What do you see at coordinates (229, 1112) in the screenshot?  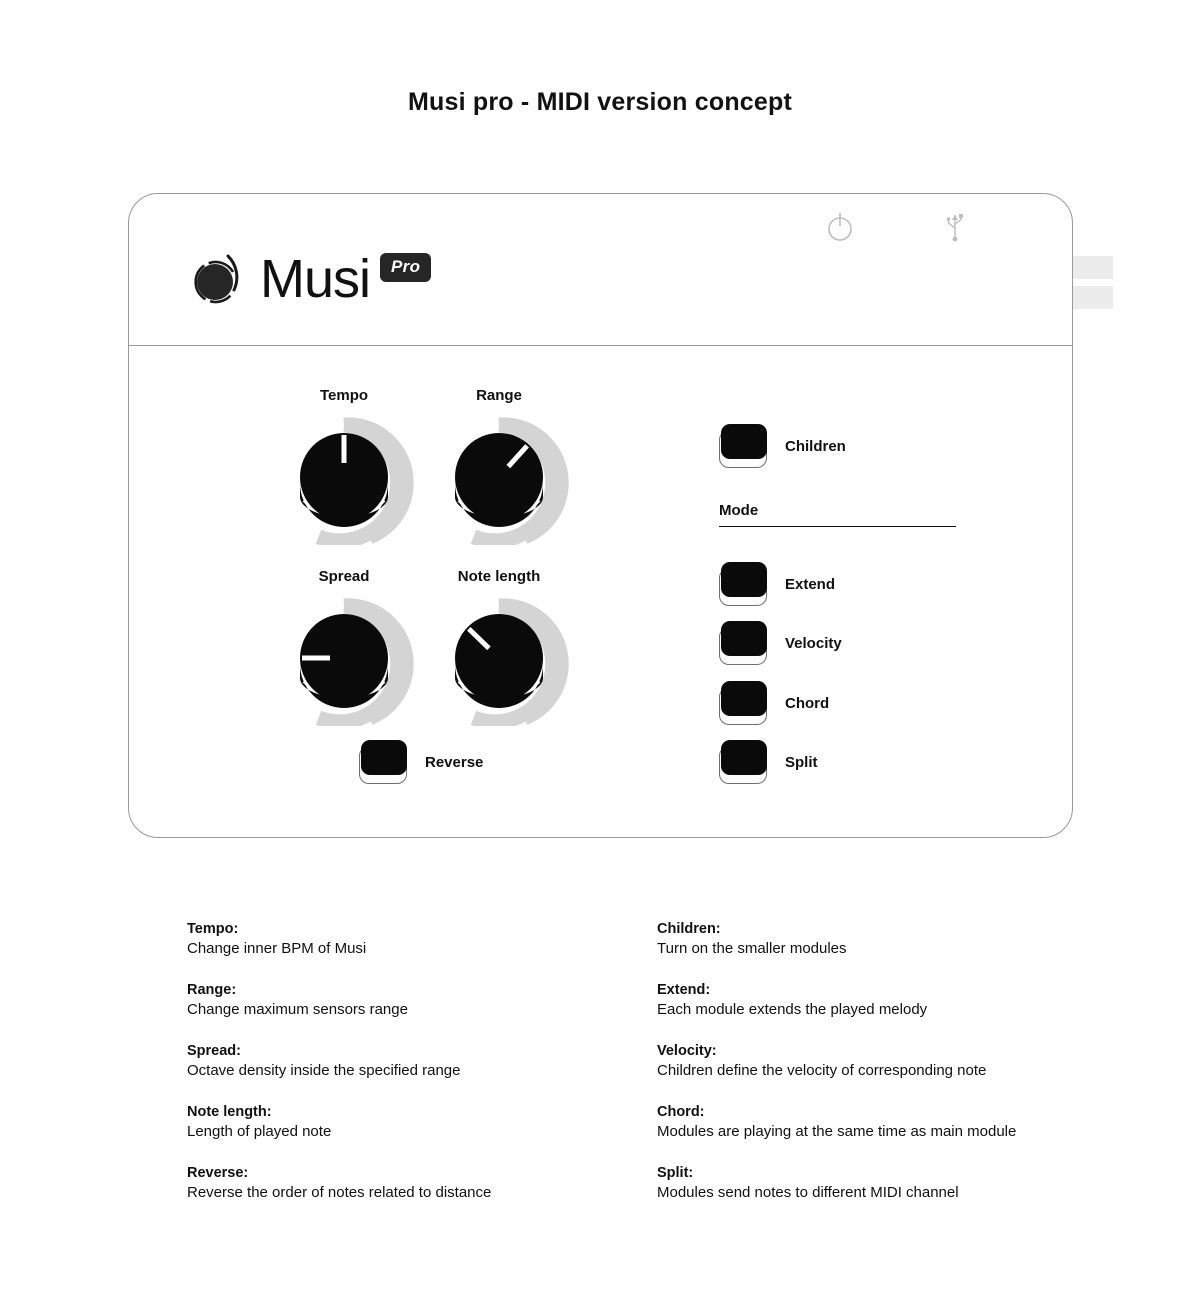 I see `legend-term: Note length:` at bounding box center [229, 1112].